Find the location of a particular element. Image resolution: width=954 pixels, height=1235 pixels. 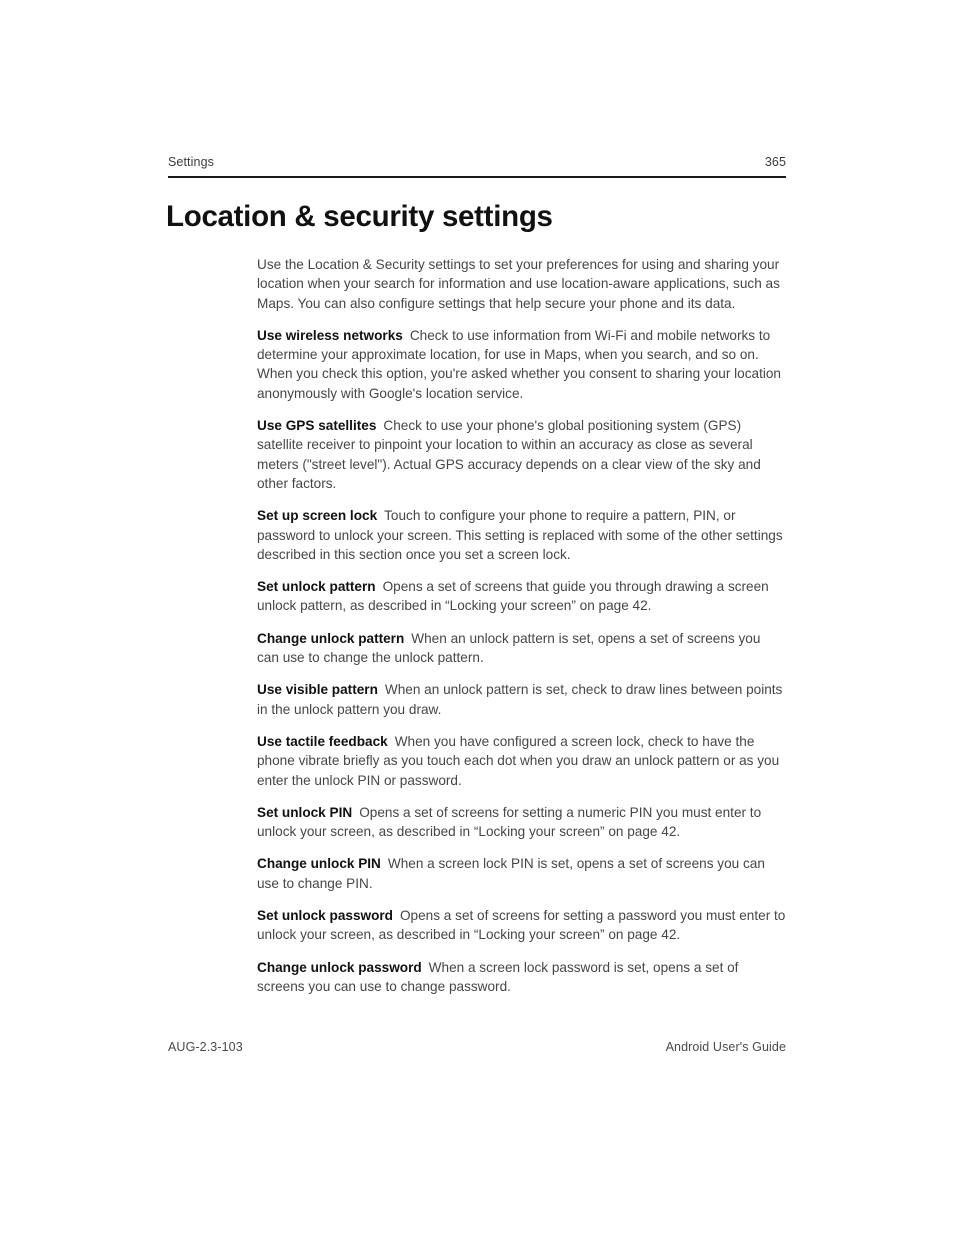

setting-term: Set unlock PIN is located at coordinates (305, 812).